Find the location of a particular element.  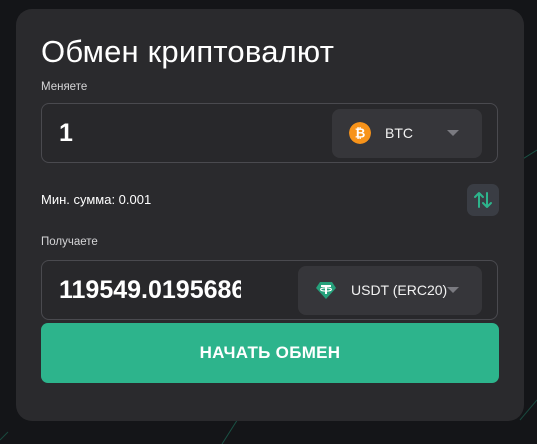

page-title: Обмен криптовалют is located at coordinates (188, 51).